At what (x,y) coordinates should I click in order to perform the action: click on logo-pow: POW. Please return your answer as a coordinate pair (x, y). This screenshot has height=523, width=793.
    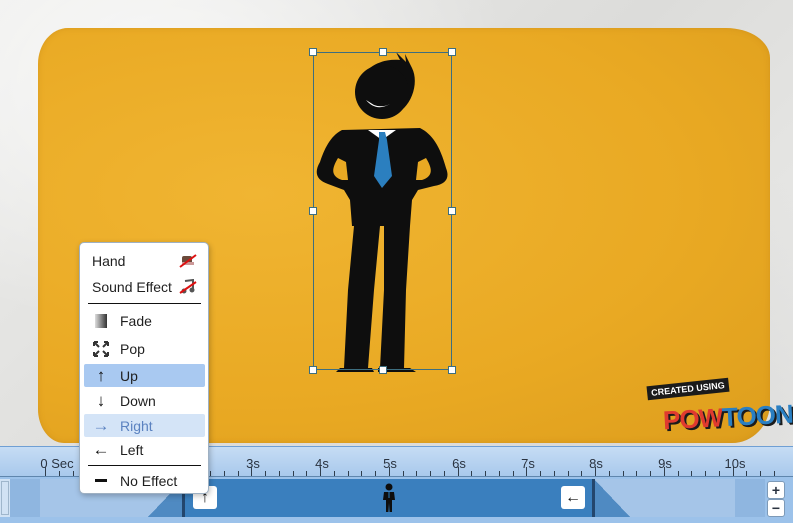
    Looking at the image, I should click on (692, 419).